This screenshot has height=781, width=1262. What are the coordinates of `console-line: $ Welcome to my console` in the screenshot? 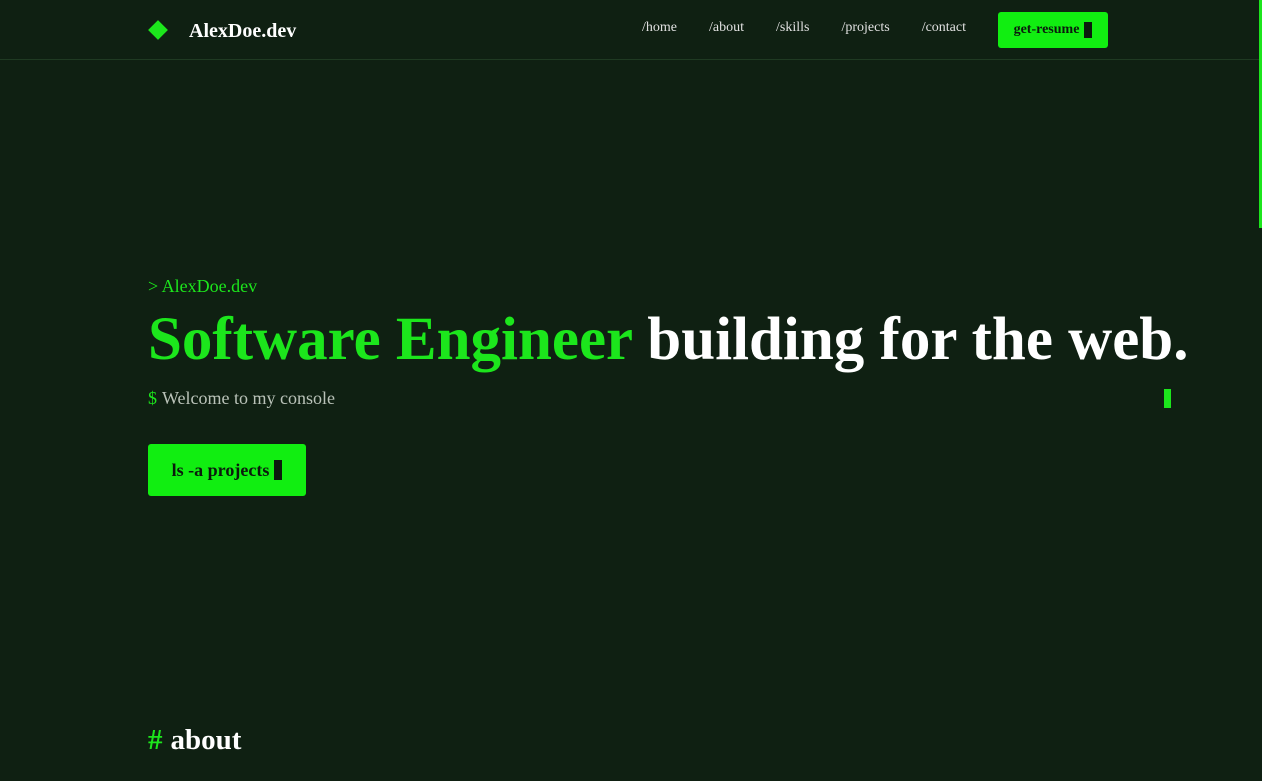 It's located at (241, 398).